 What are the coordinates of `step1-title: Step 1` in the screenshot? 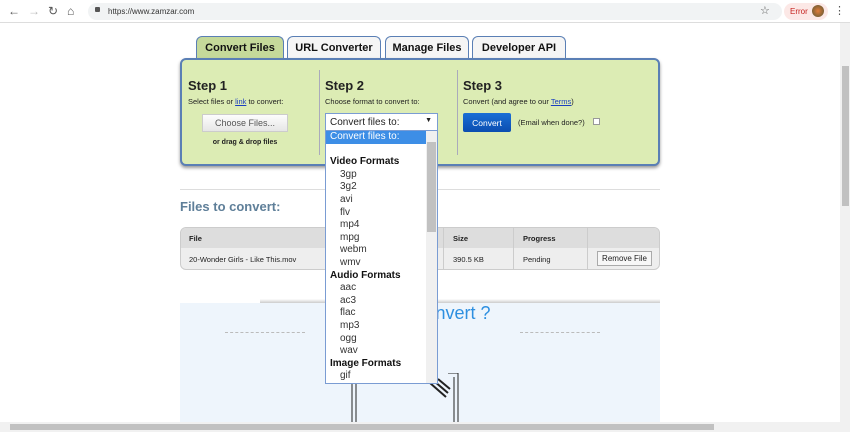 It's located at (208, 85).